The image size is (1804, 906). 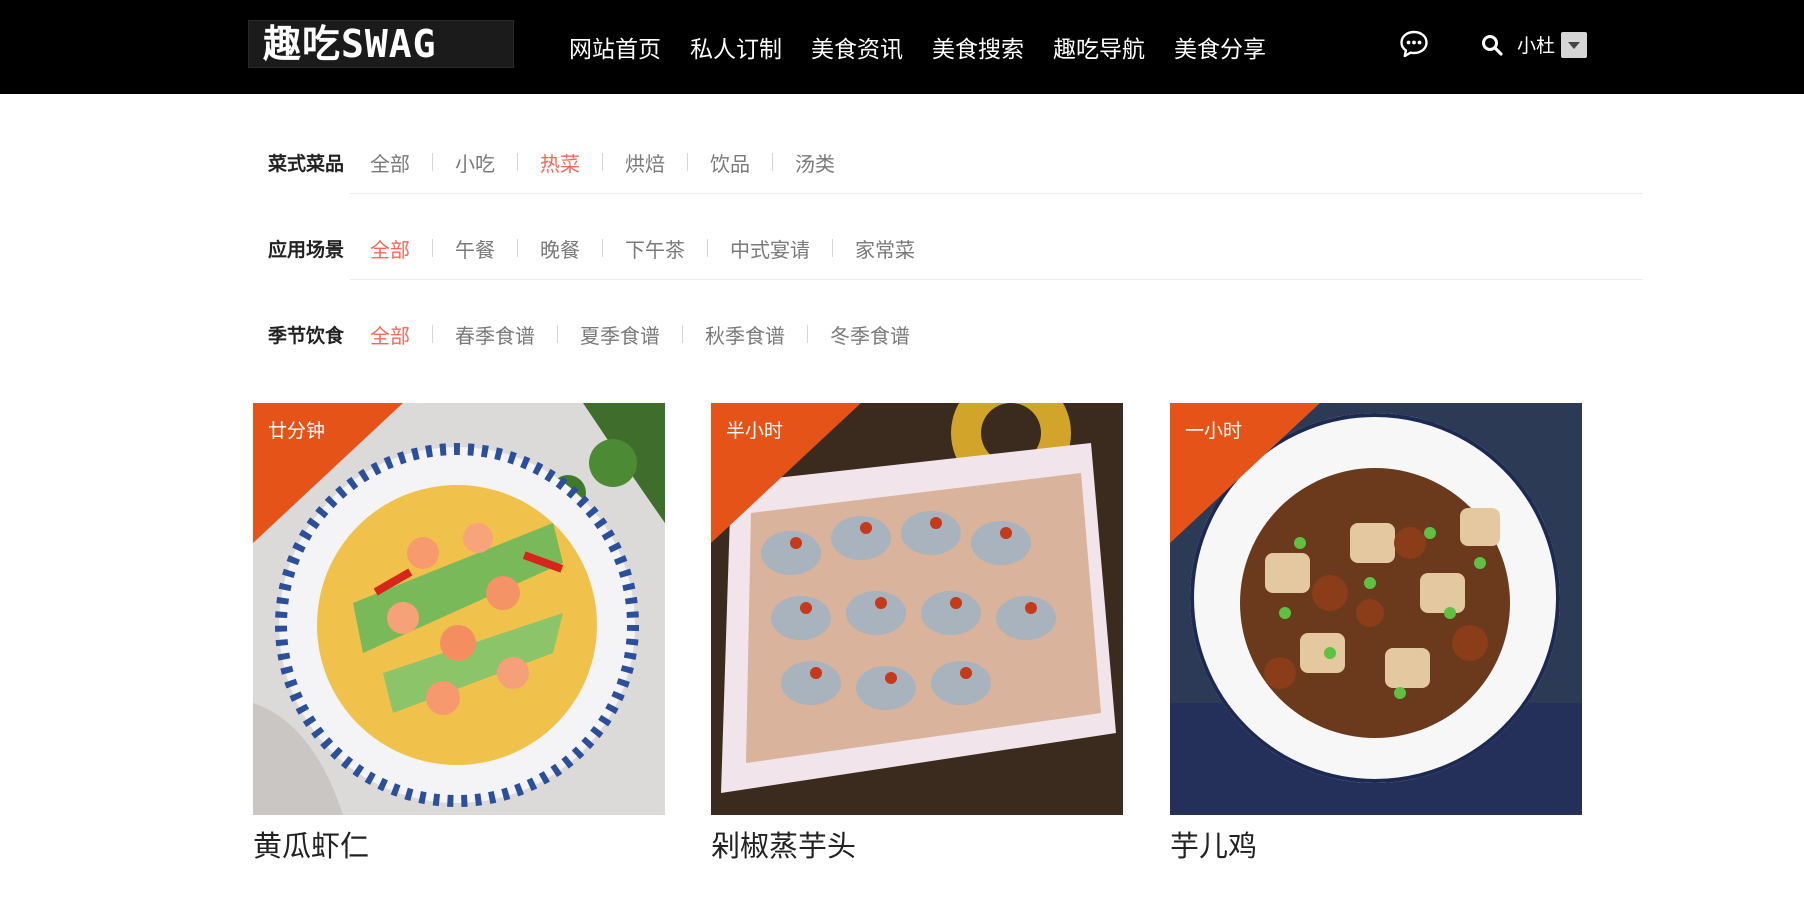 What do you see at coordinates (885, 248) in the screenshot?
I see `filter-option: 家常菜` at bounding box center [885, 248].